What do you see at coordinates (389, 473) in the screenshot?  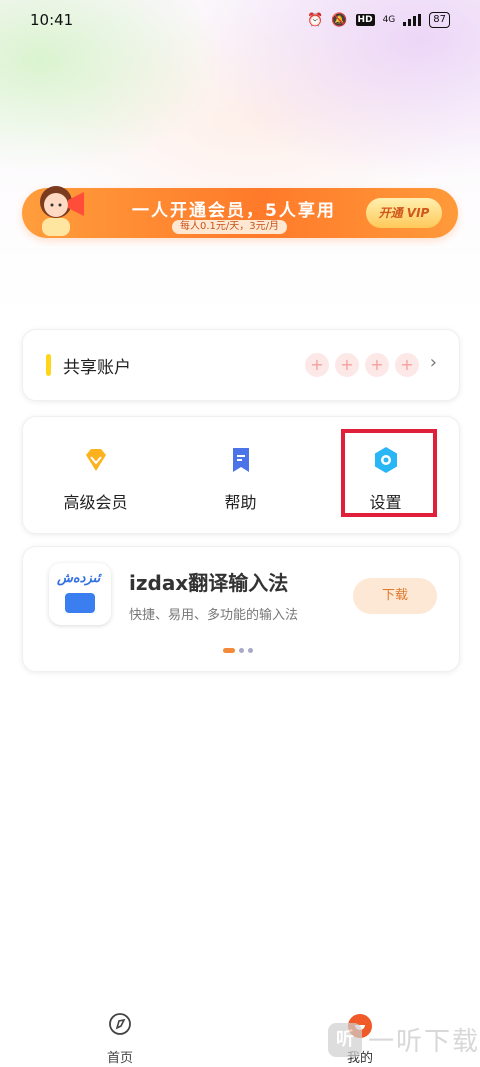 I see `highlight-box` at bounding box center [389, 473].